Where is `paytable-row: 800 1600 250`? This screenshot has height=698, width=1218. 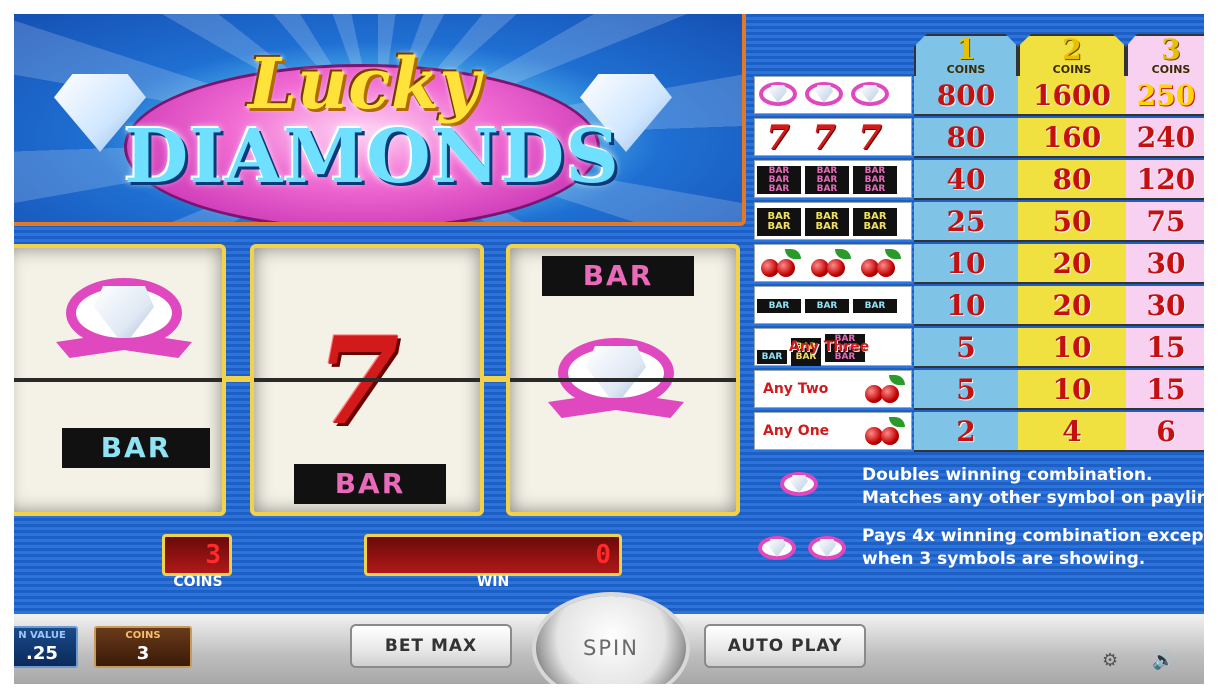
paytable-row: 800 1600 250 is located at coordinates (979, 96).